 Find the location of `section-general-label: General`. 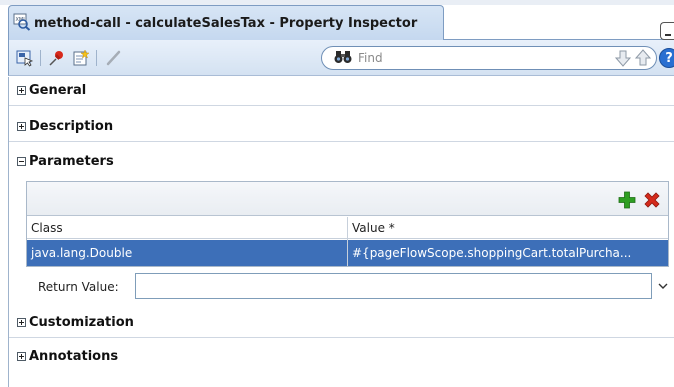

section-general-label: General is located at coordinates (58, 90).